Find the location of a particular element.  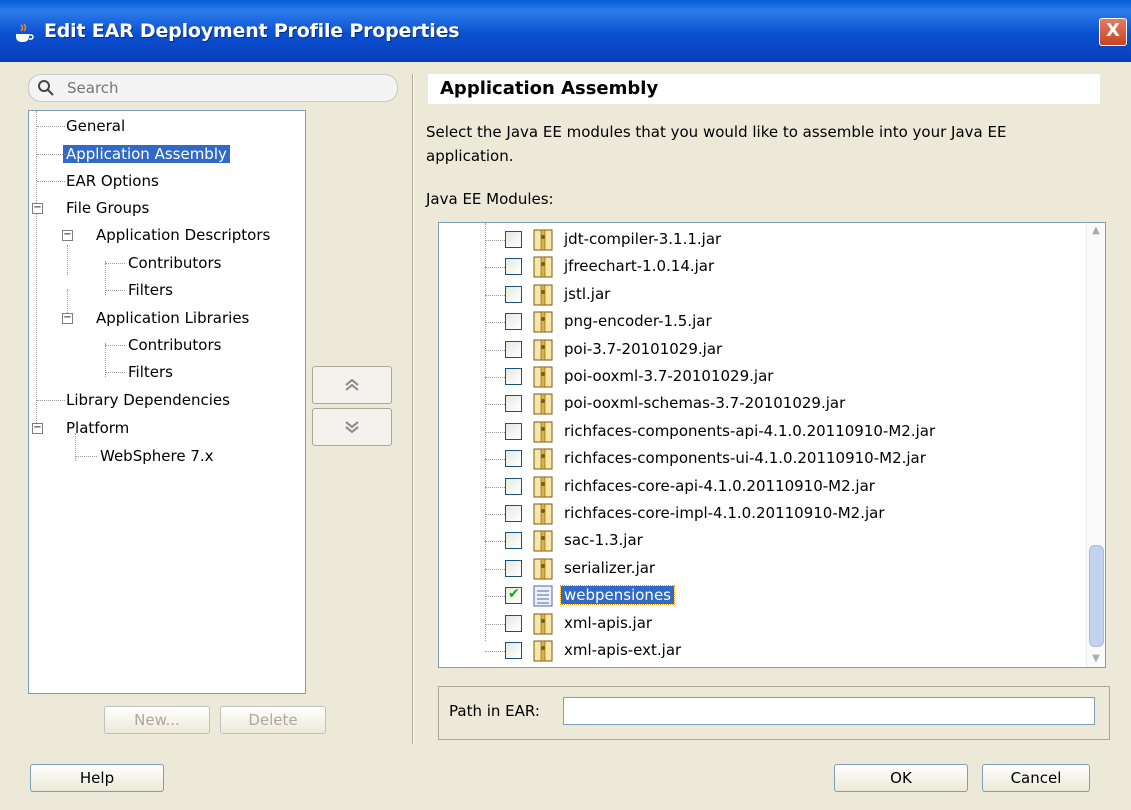

scrollbar-thumb is located at coordinates (1096, 596).